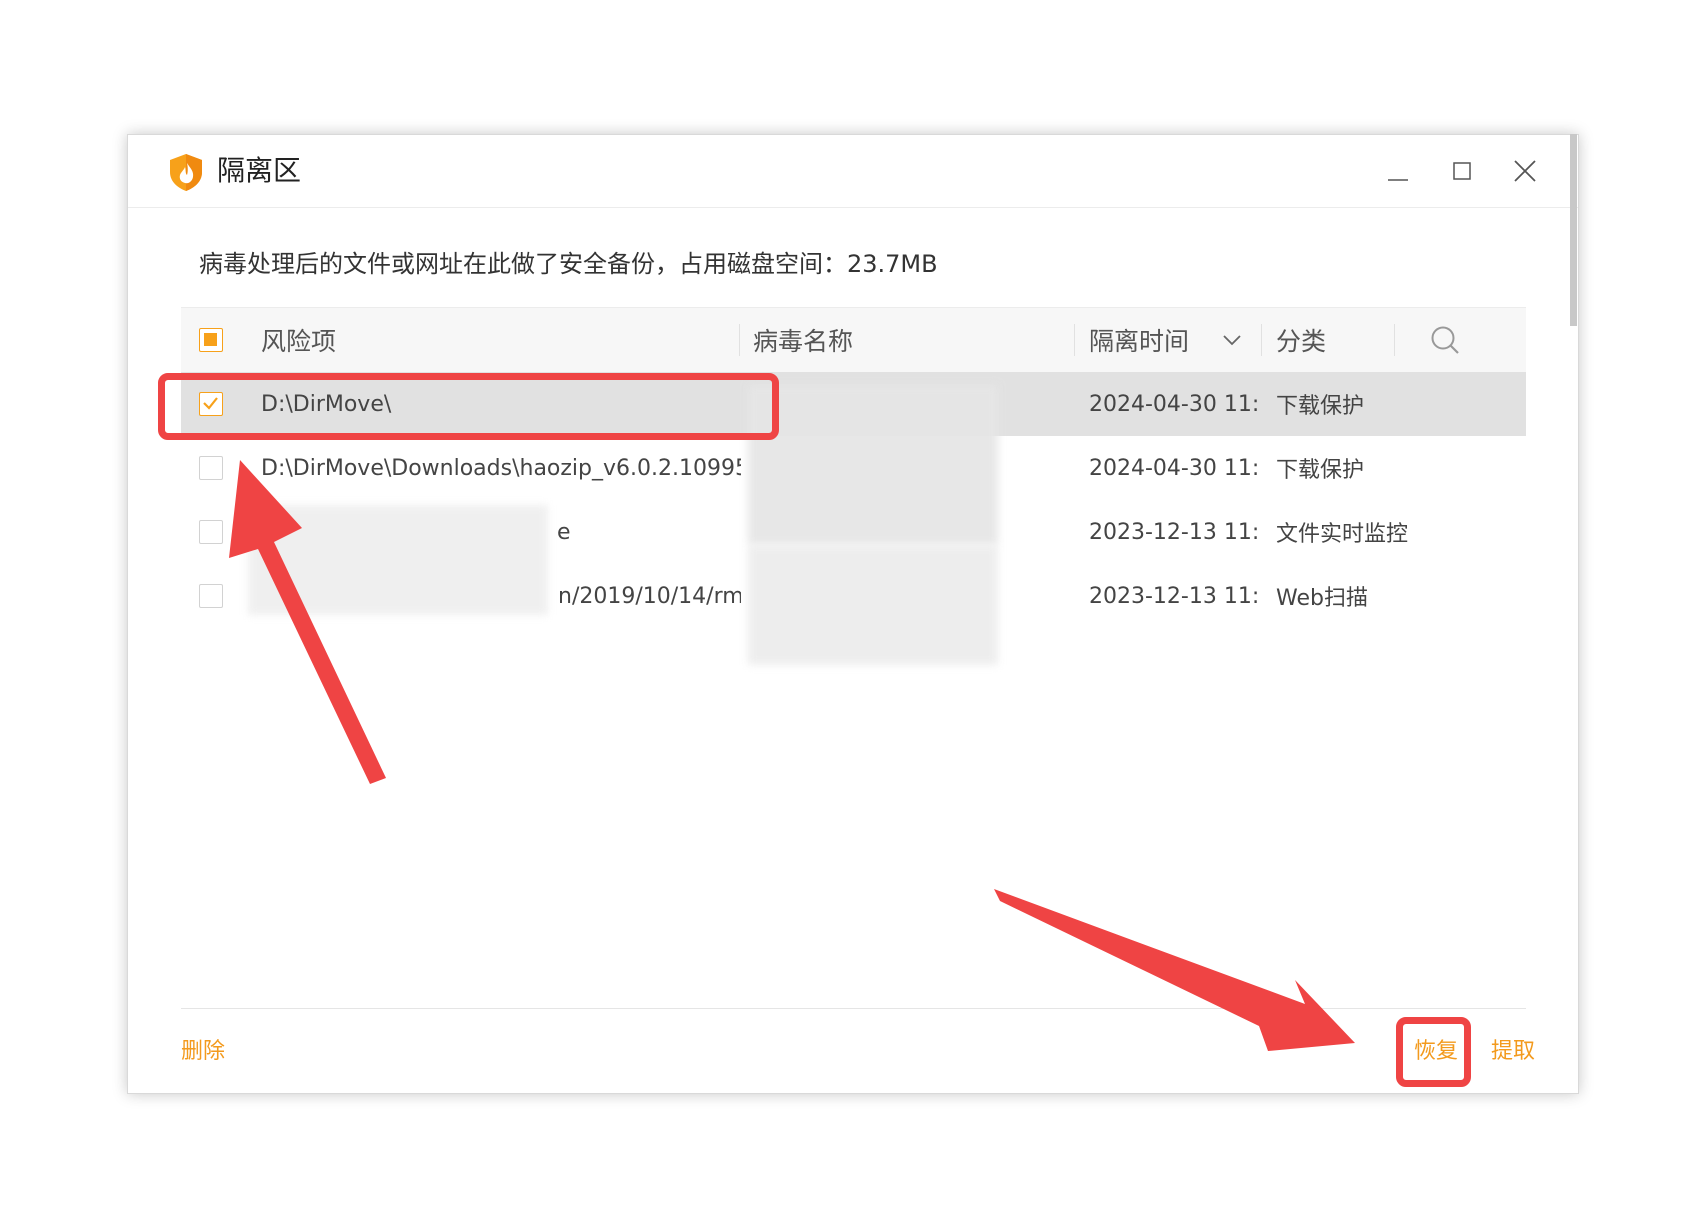 This screenshot has width=1700, height=1225. I want to click on close-button, so click(1525, 171).